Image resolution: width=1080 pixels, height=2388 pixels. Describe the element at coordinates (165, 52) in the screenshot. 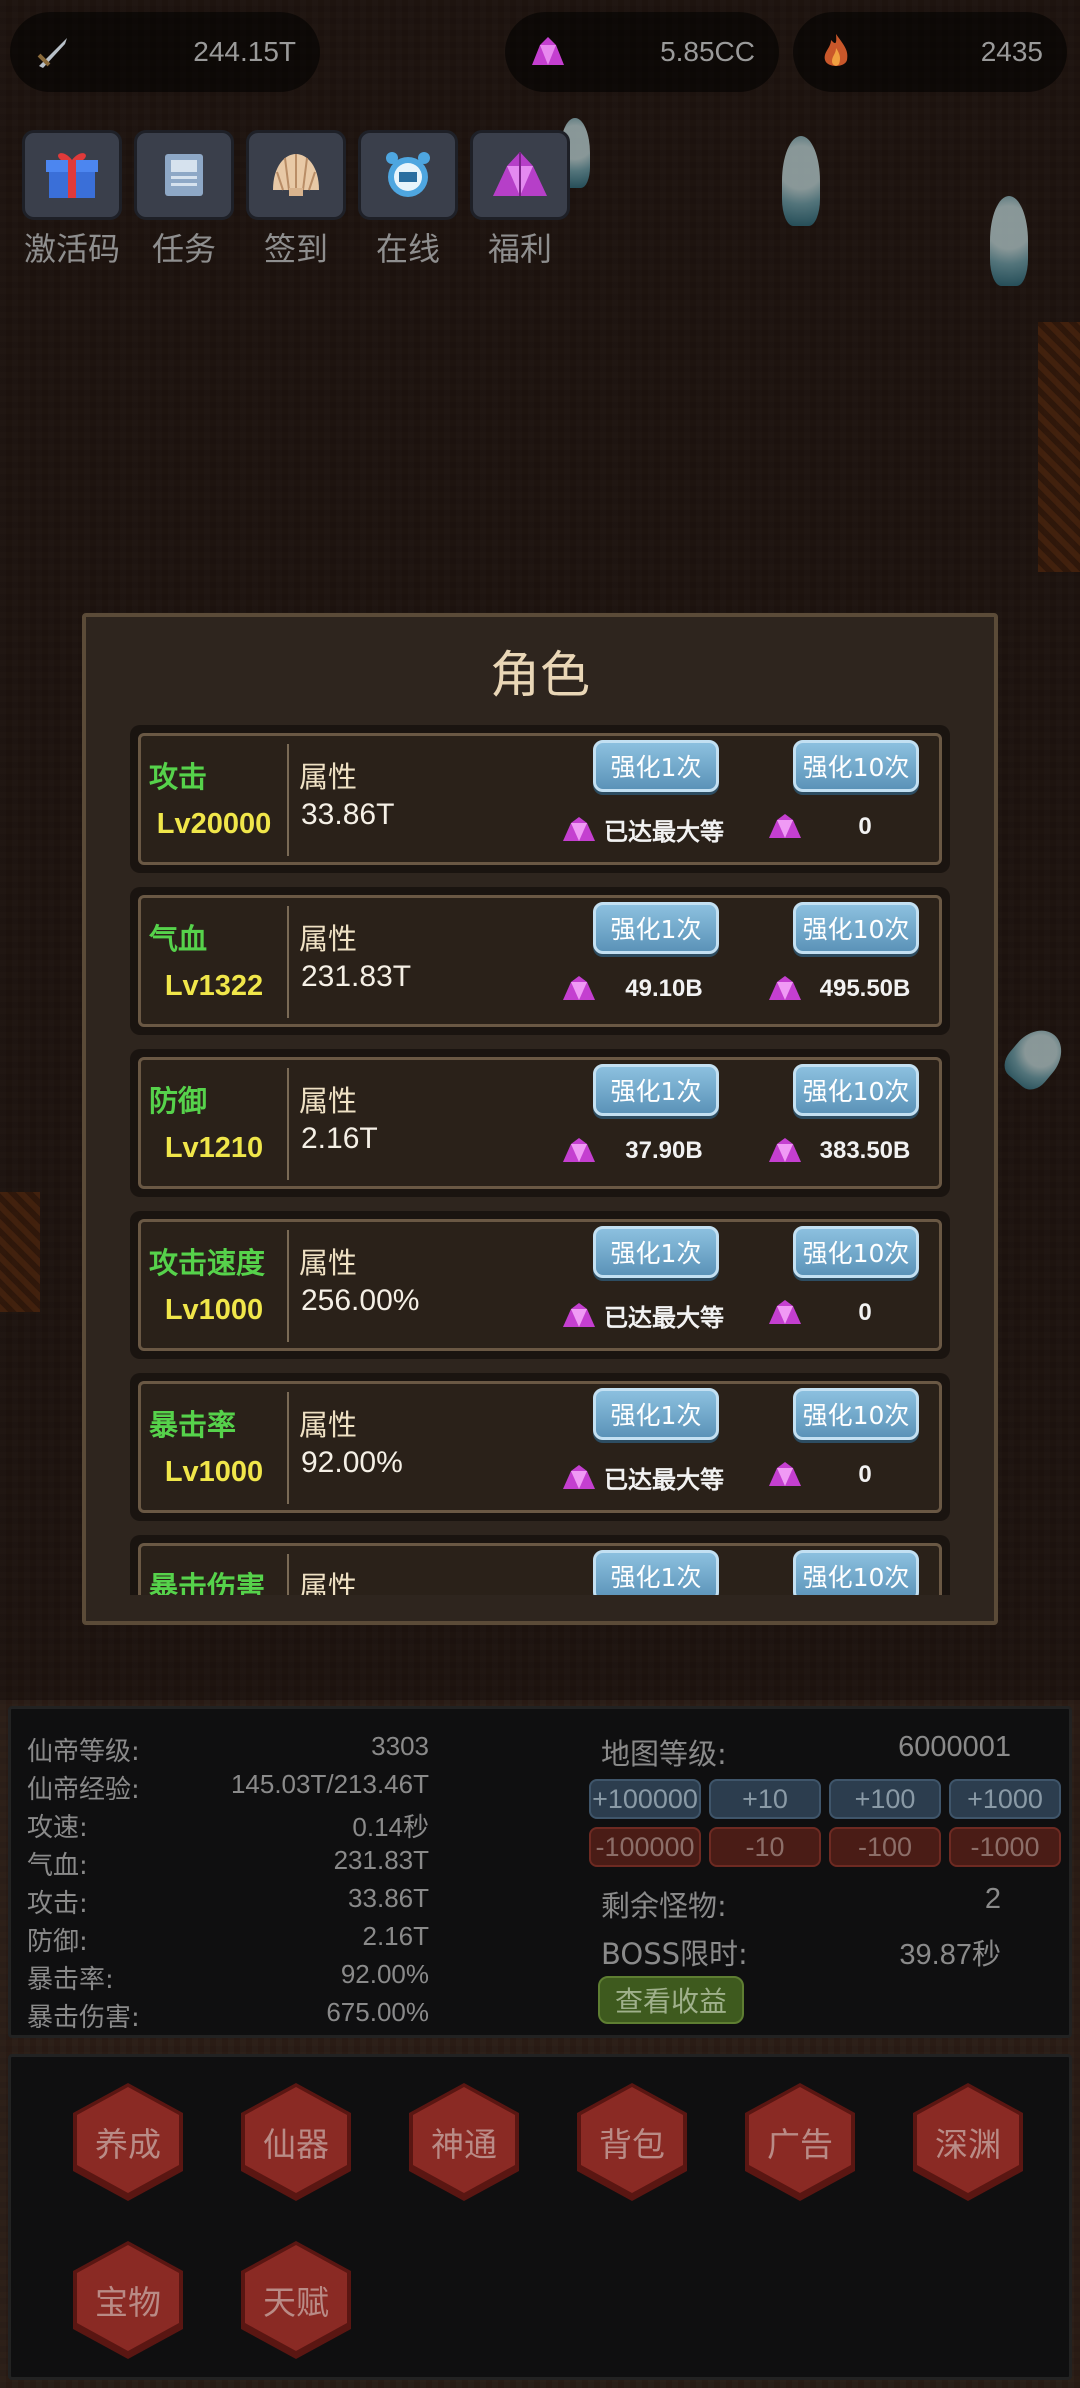

I see `resource-attack: 244.15T` at that location.